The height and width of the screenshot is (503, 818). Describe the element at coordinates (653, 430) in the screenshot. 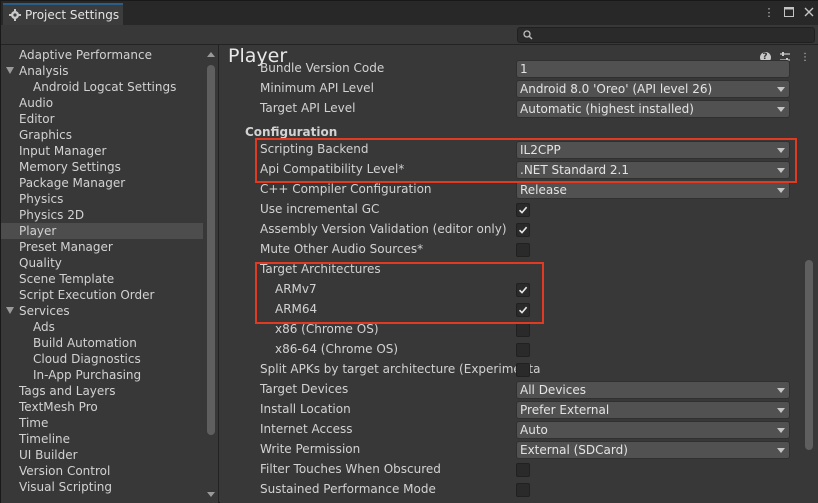

I see `internet-access-dropdown: Auto` at that location.